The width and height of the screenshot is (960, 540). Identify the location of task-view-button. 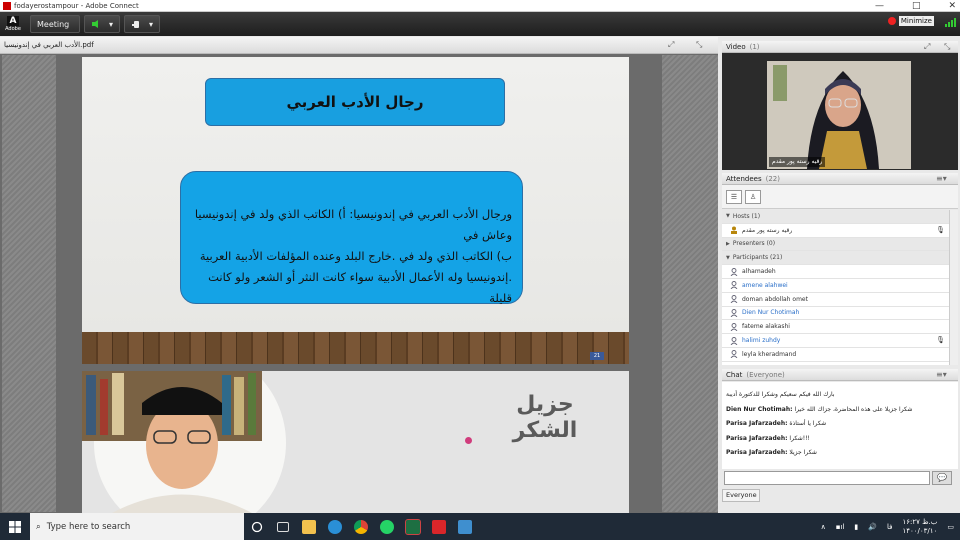
(257, 526).